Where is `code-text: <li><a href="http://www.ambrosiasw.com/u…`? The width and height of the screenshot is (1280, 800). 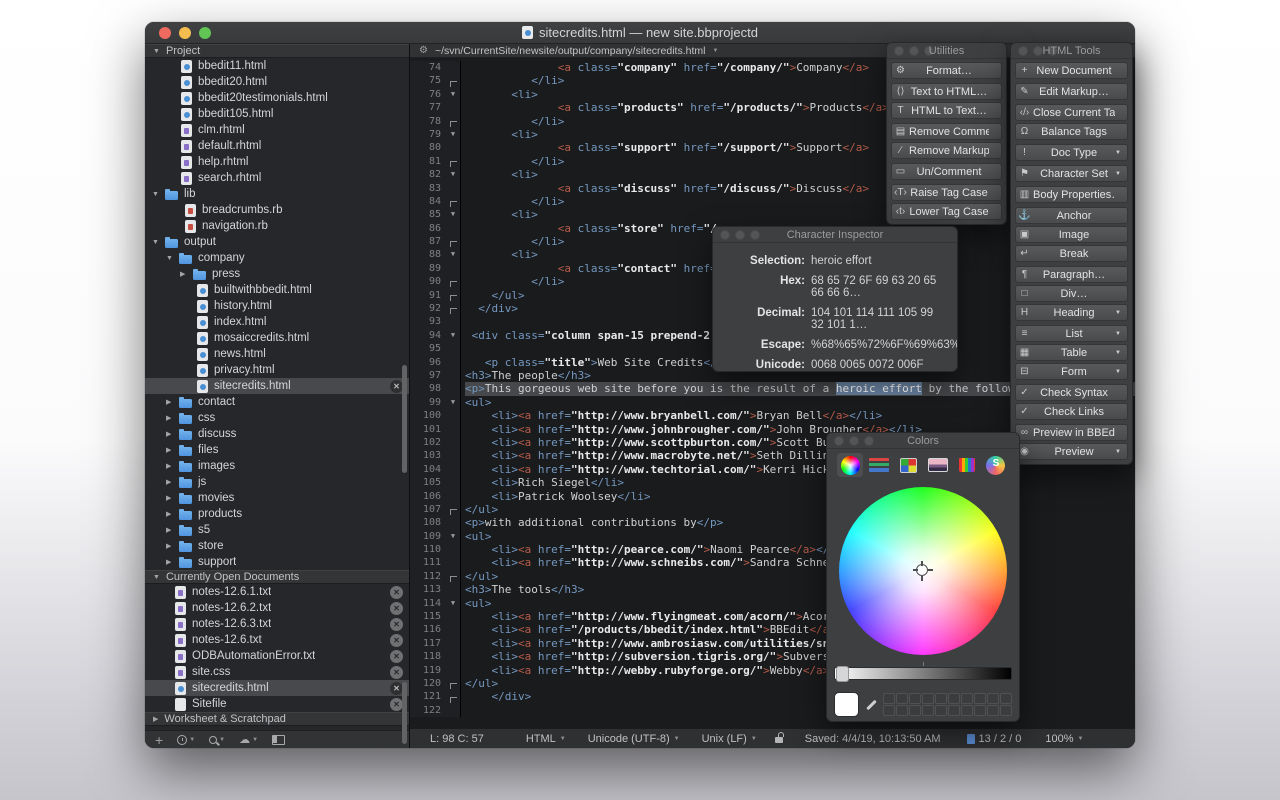
code-text: <li><a href="http://www.ambrosiasw.com/u… is located at coordinates (800, 643).